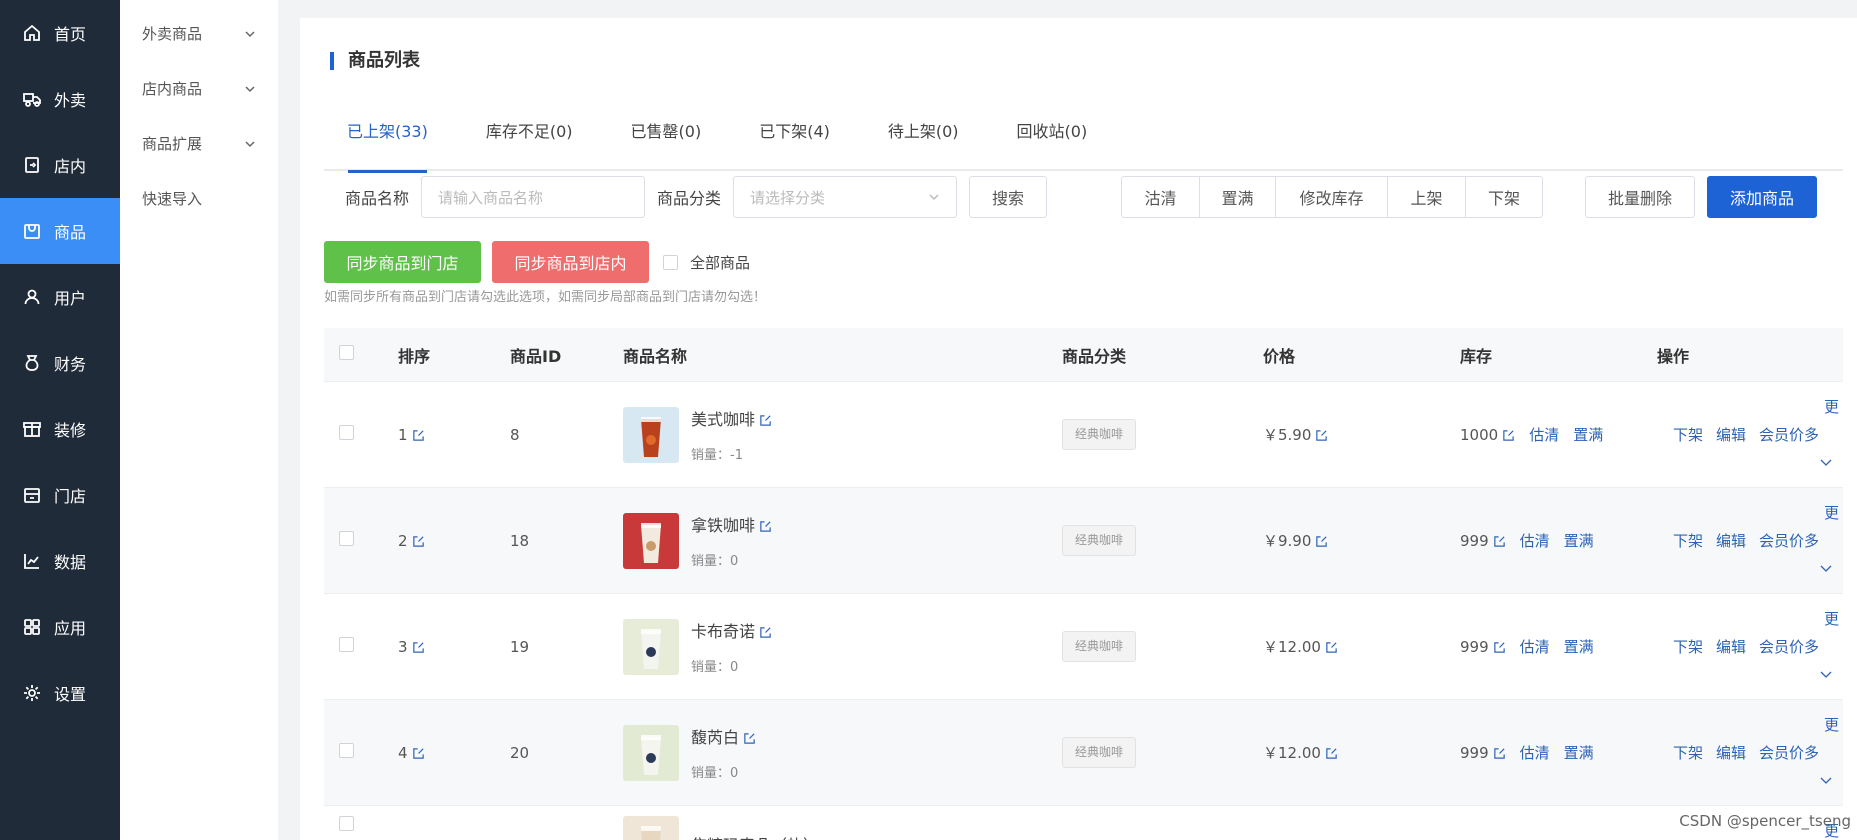 The image size is (1857, 840). What do you see at coordinates (715, 737) in the screenshot?
I see `product-name: 馥芮白` at bounding box center [715, 737].